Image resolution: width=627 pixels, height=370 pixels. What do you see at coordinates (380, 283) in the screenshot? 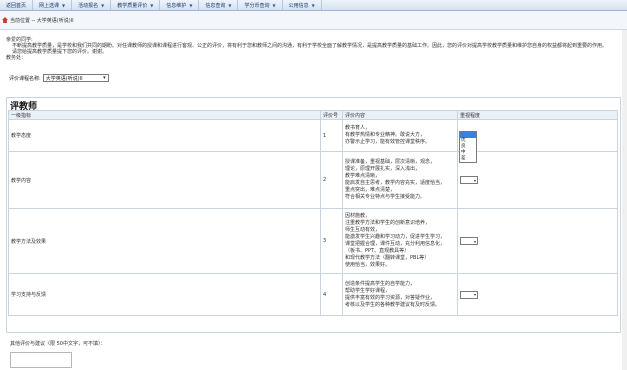
I see `content-line: 创造条件提高学生的自学能力，` at bounding box center [380, 283].